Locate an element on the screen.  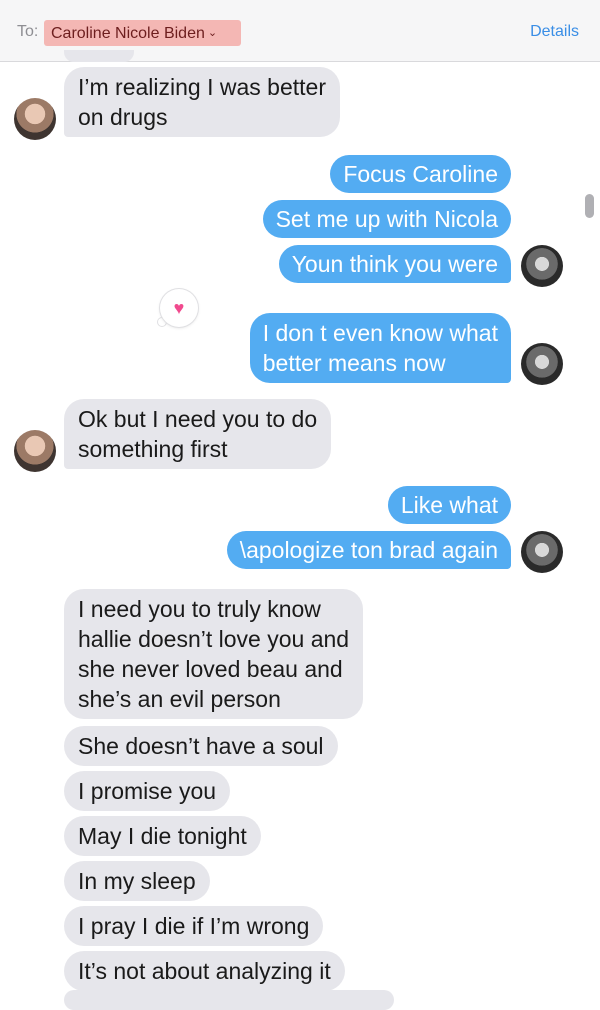
message-line: May I die tonight is located at coordinates (162, 836).